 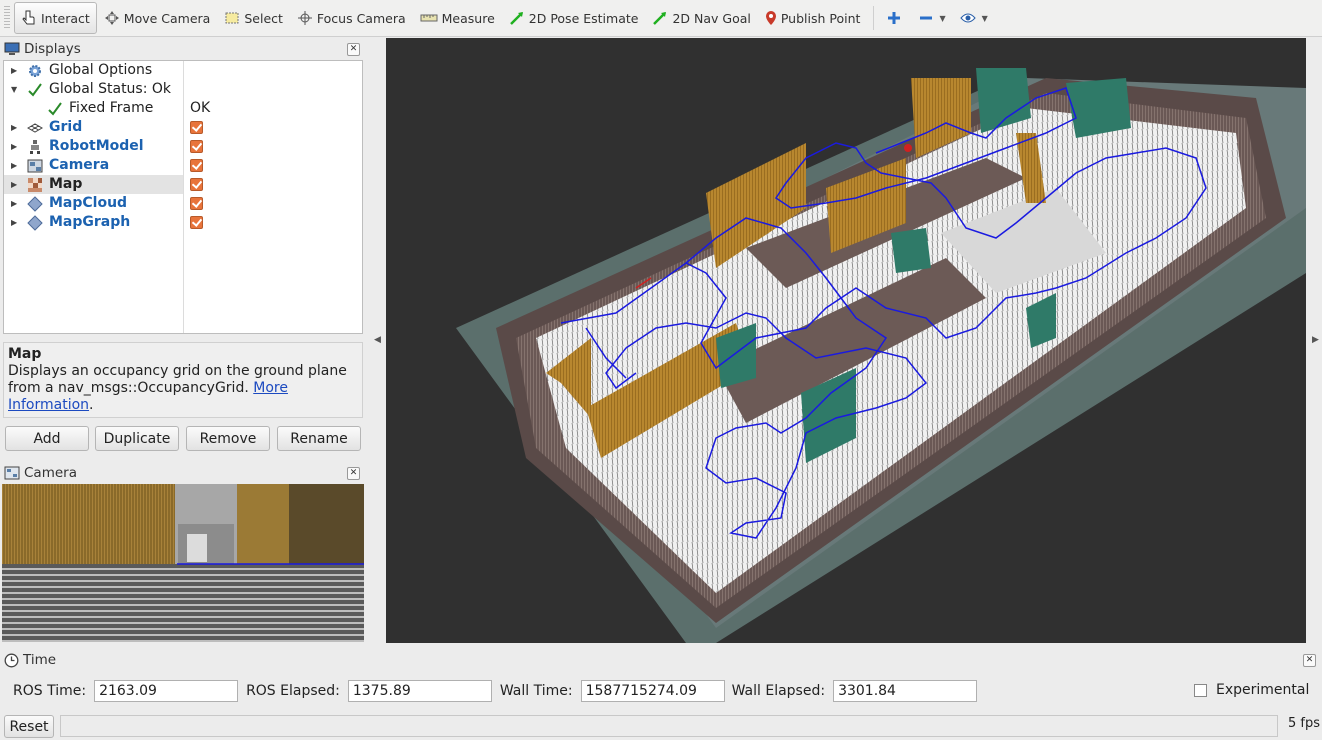 I want to click on interact-tool-button: Interact, so click(x=55, y=18).